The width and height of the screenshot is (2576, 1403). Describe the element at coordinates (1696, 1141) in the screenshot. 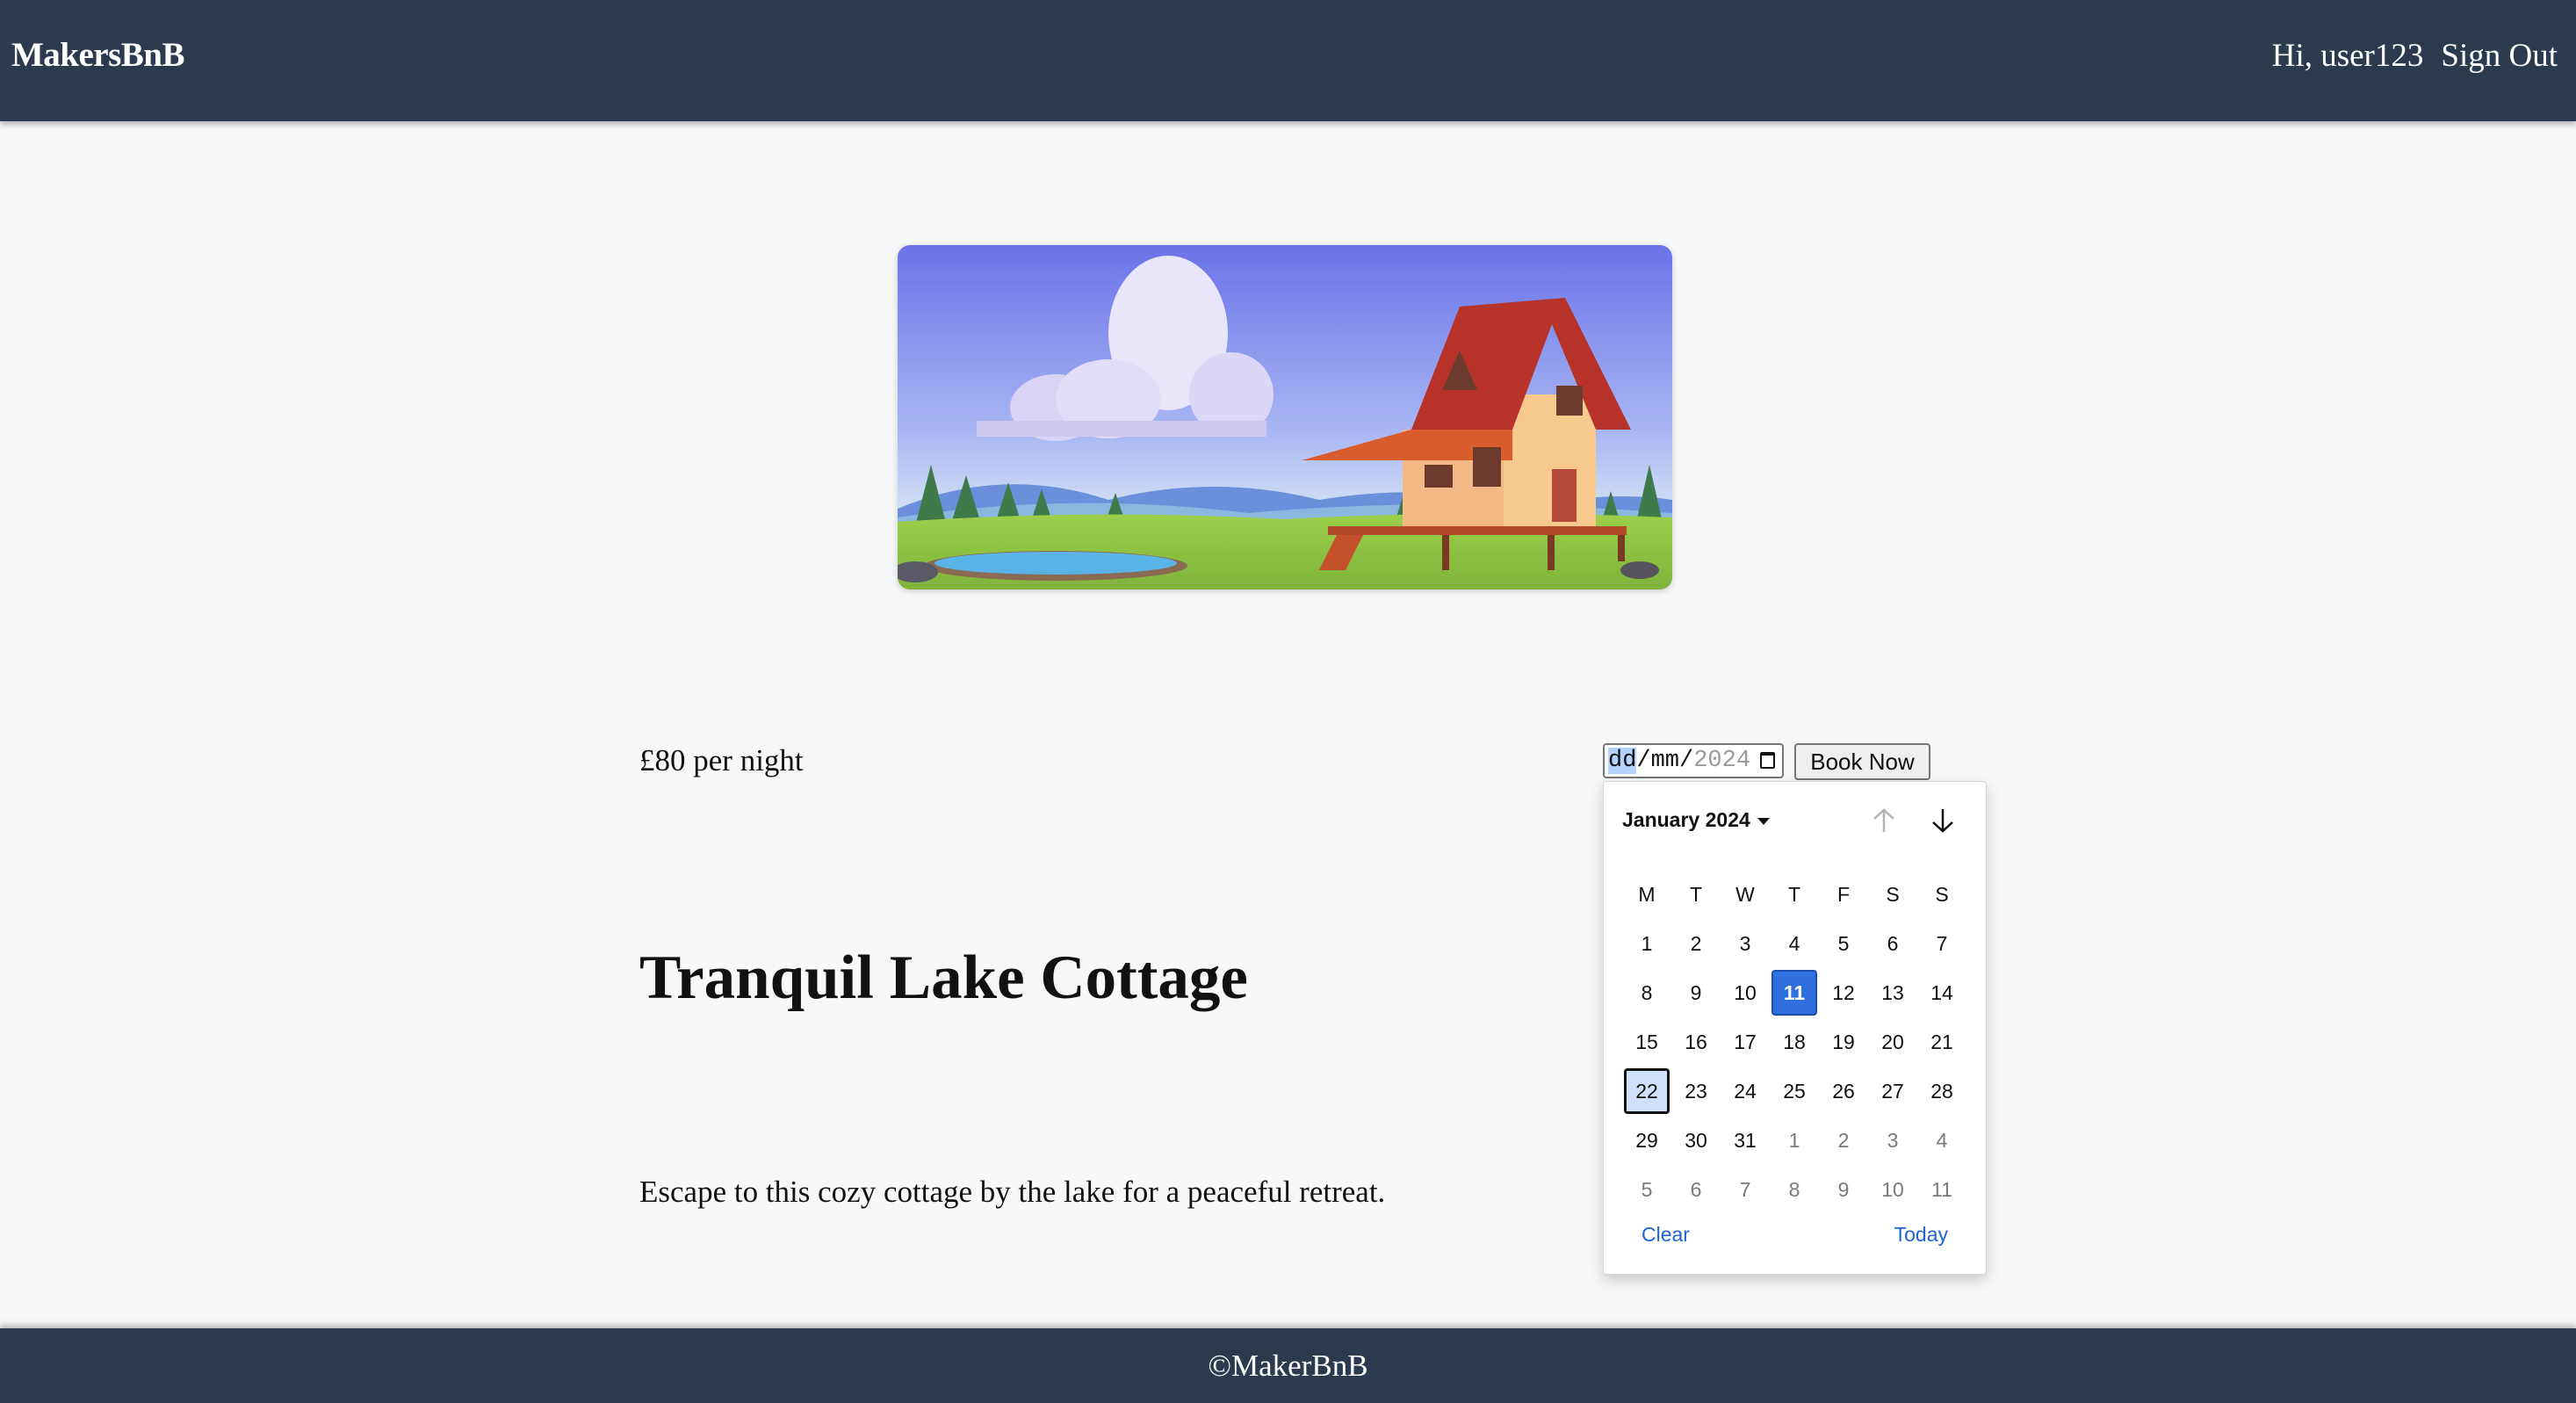

I see `calendar-day: 30` at that location.